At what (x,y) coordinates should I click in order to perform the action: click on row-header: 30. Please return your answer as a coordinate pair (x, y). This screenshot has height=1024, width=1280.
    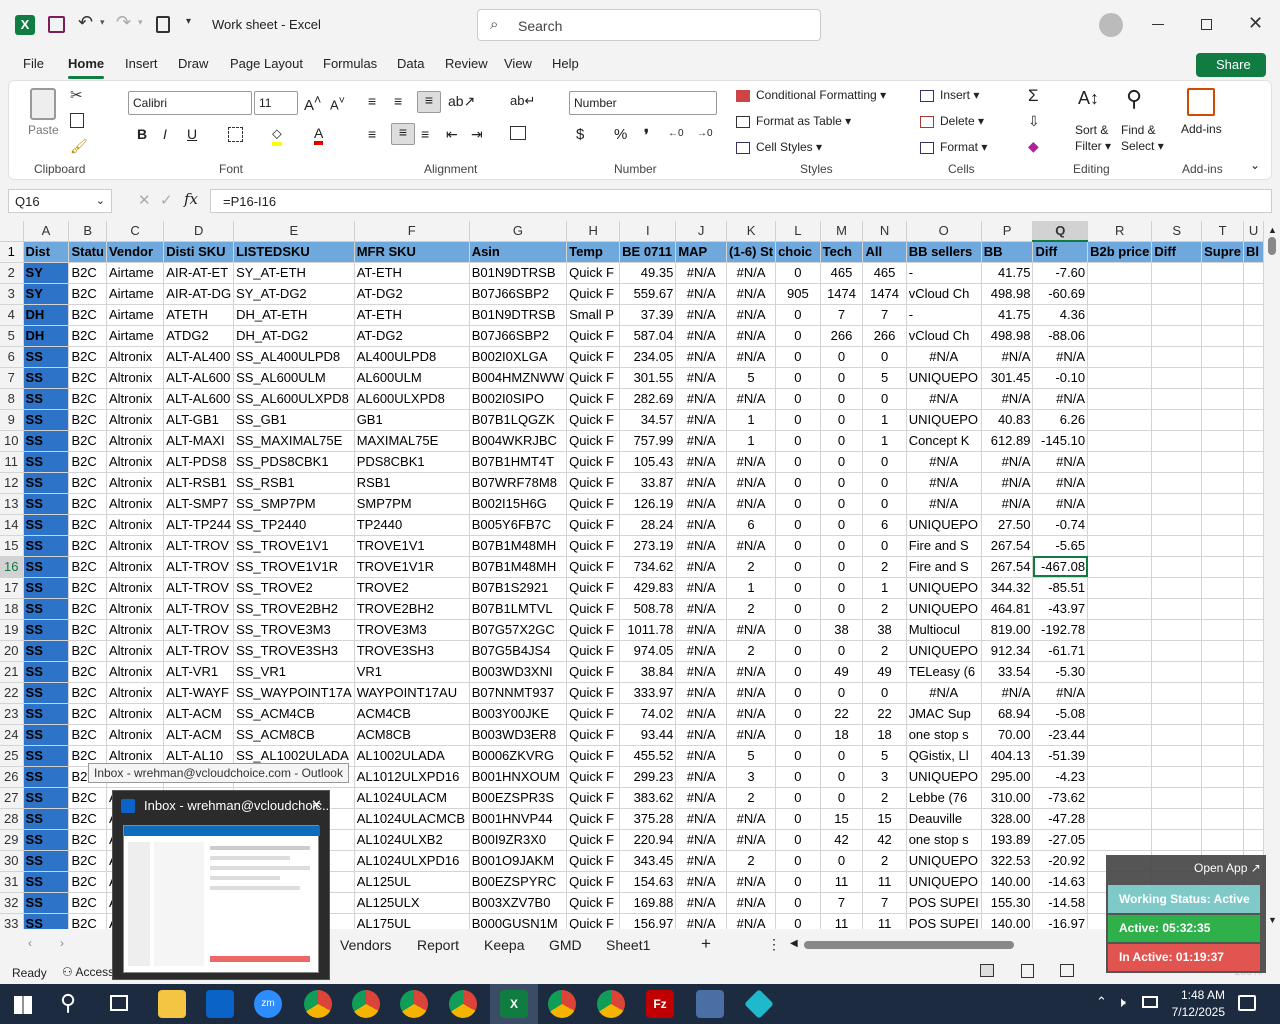
    Looking at the image, I should click on (12, 861).